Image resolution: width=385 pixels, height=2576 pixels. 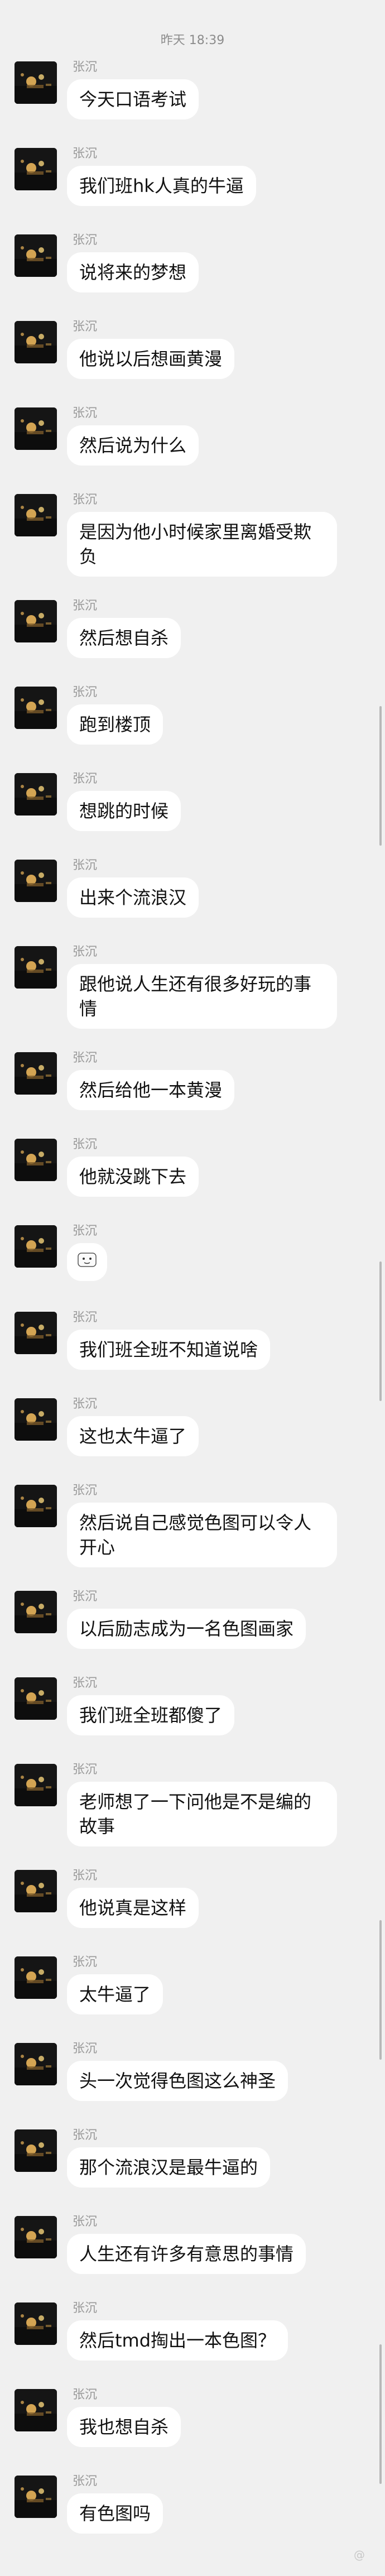 What do you see at coordinates (169, 2167) in the screenshot?
I see `message-bubble: 那个流浪汉是最牛逼的` at bounding box center [169, 2167].